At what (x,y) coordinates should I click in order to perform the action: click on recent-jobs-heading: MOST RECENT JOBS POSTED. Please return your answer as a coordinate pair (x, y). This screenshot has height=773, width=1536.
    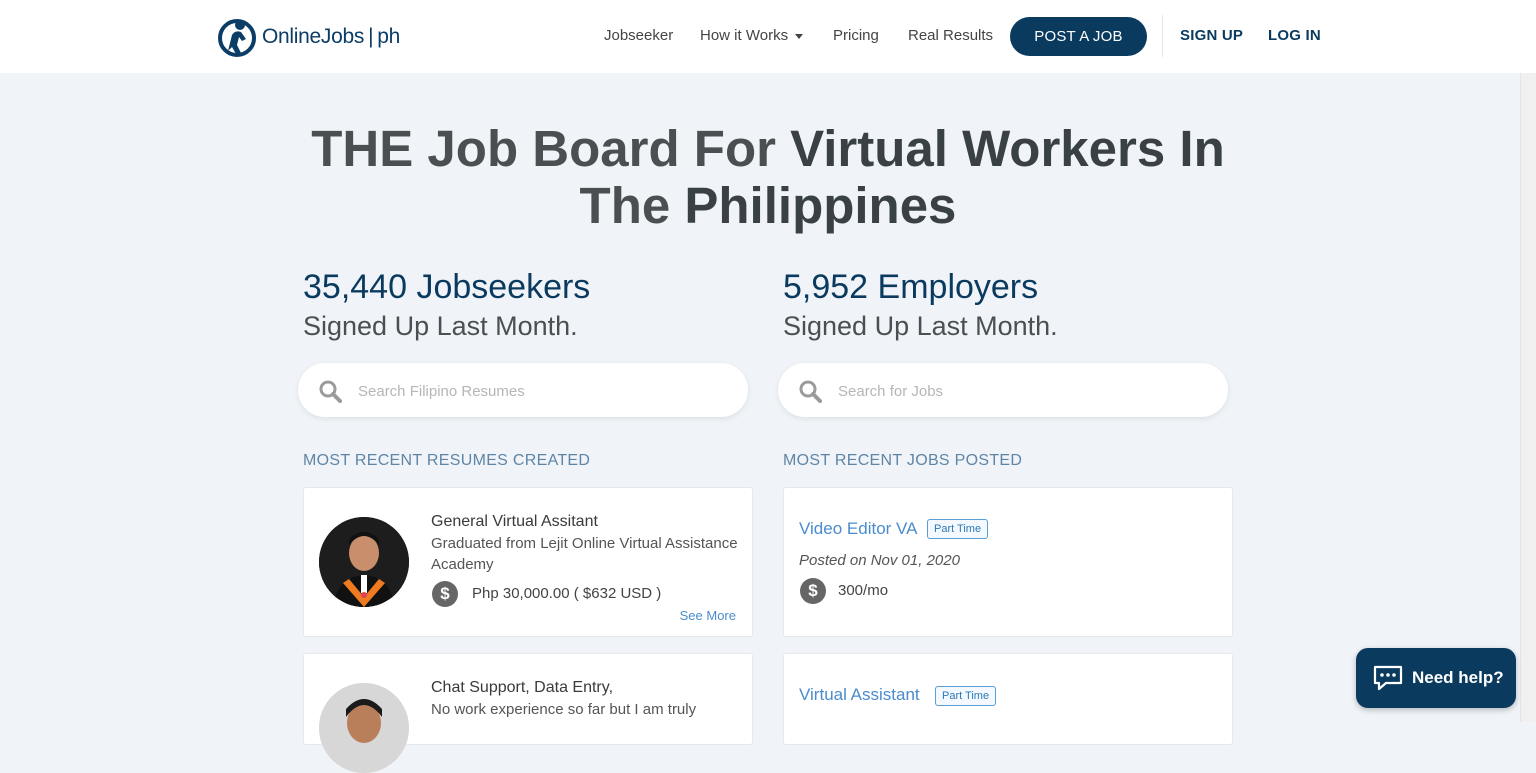
    Looking at the image, I should click on (903, 460).